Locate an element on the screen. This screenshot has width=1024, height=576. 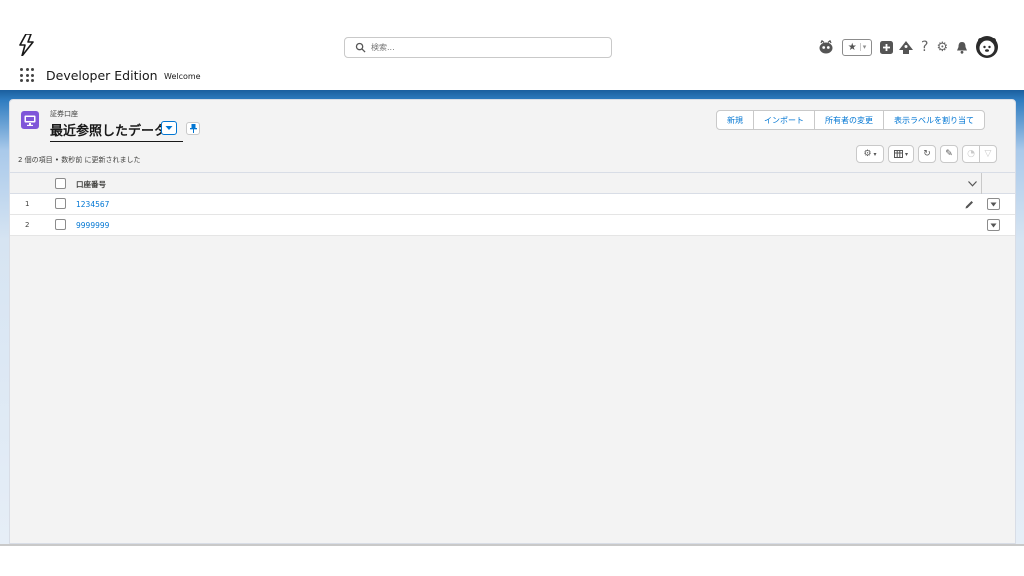
filter-icon: ▽ is located at coordinates (988, 154).